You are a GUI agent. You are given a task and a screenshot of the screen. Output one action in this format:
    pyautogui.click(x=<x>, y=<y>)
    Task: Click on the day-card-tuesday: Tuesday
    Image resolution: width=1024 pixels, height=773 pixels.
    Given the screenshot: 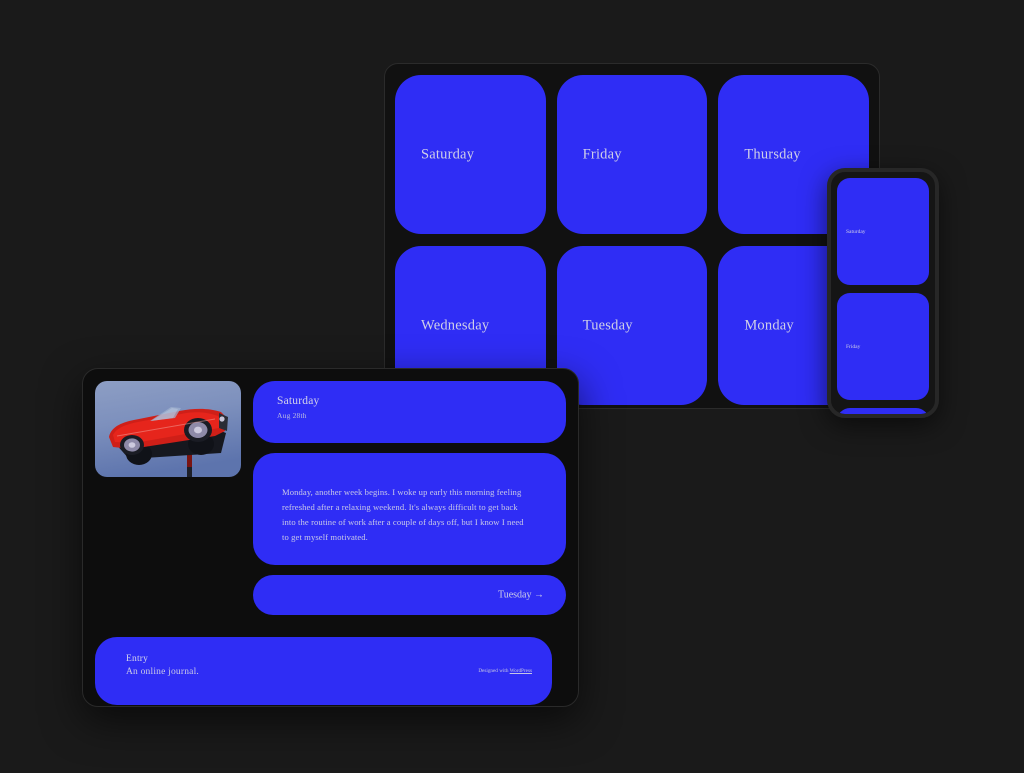 What is the action you would take?
    pyautogui.click(x=632, y=325)
    